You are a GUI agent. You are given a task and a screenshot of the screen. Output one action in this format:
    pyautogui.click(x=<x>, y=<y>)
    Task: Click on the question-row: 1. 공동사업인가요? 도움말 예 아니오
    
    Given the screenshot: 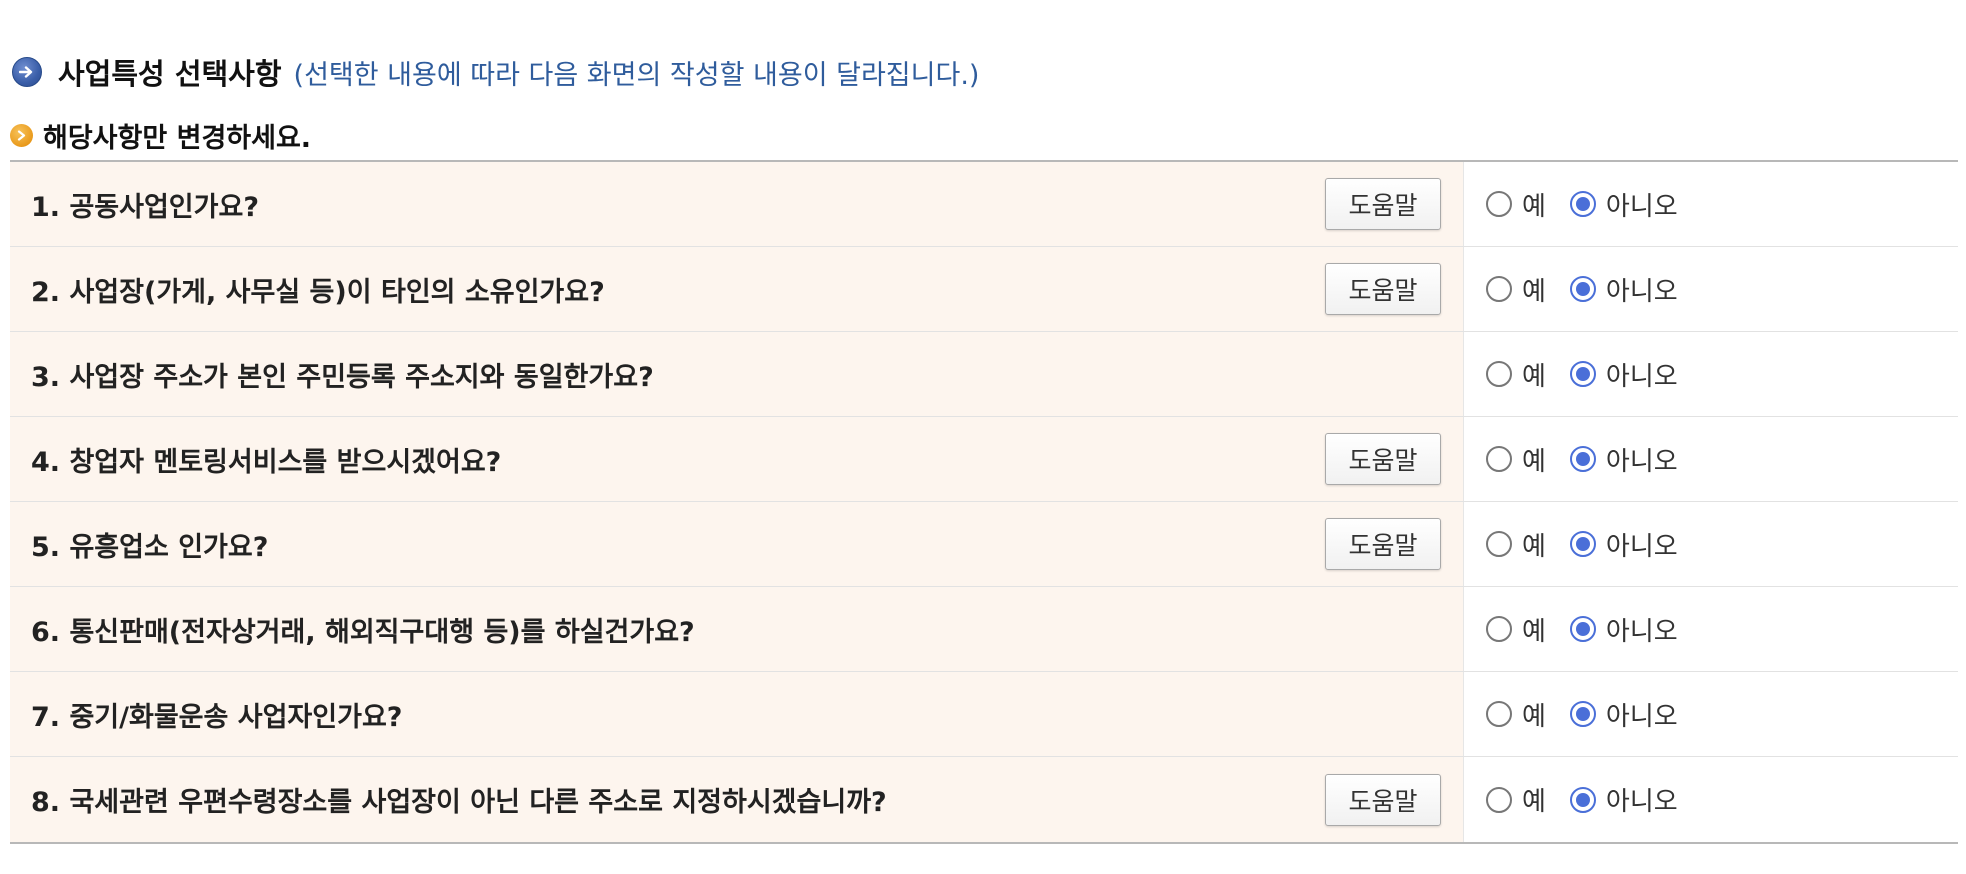 What is the action you would take?
    pyautogui.click(x=984, y=204)
    